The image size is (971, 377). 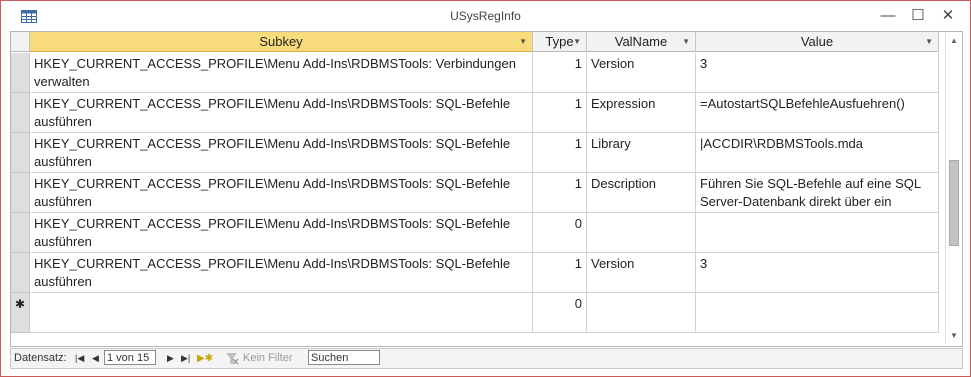 What do you see at coordinates (948, 16) in the screenshot?
I see `close-button: ✕` at bounding box center [948, 16].